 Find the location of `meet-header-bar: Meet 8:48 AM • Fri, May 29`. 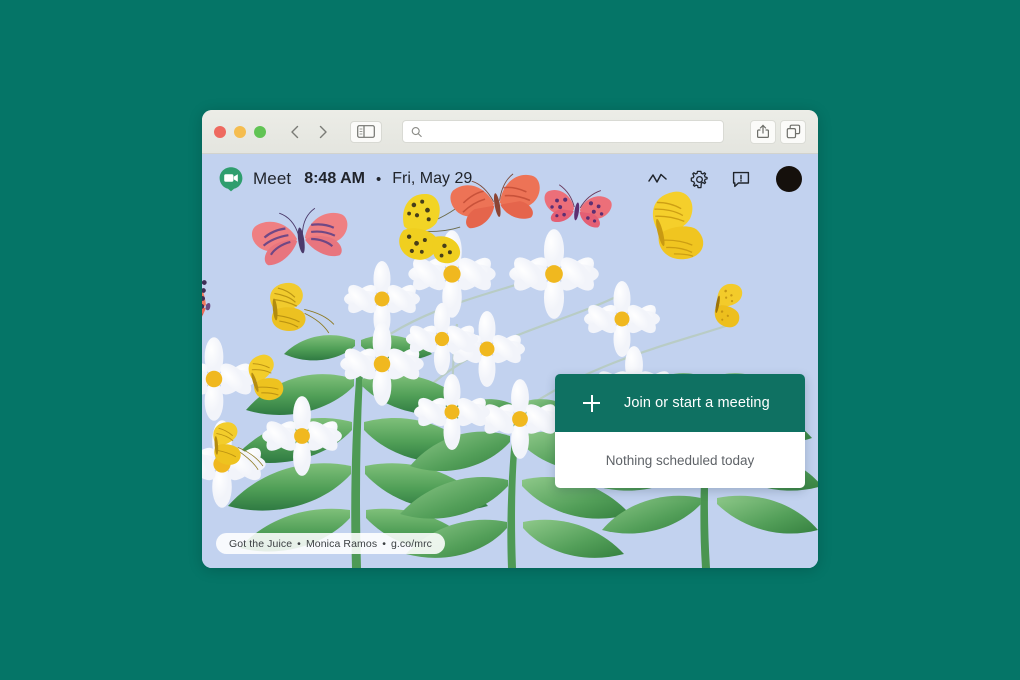

meet-header-bar: Meet 8:48 AM • Fri, May 29 is located at coordinates (510, 179).